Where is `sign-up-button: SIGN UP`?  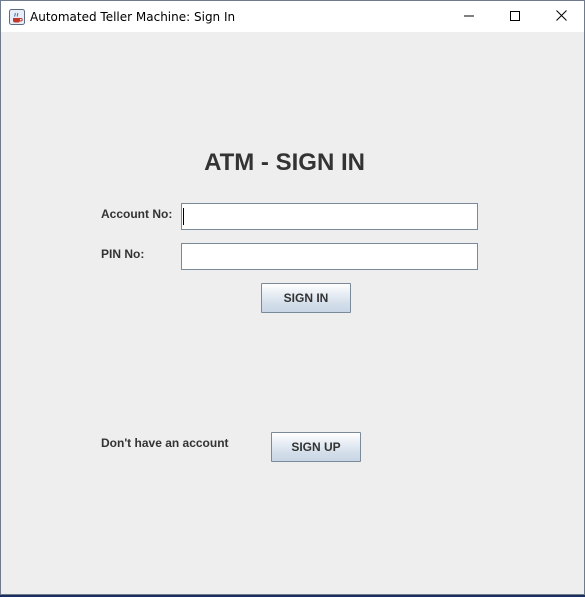
sign-up-button: SIGN UP is located at coordinates (316, 447).